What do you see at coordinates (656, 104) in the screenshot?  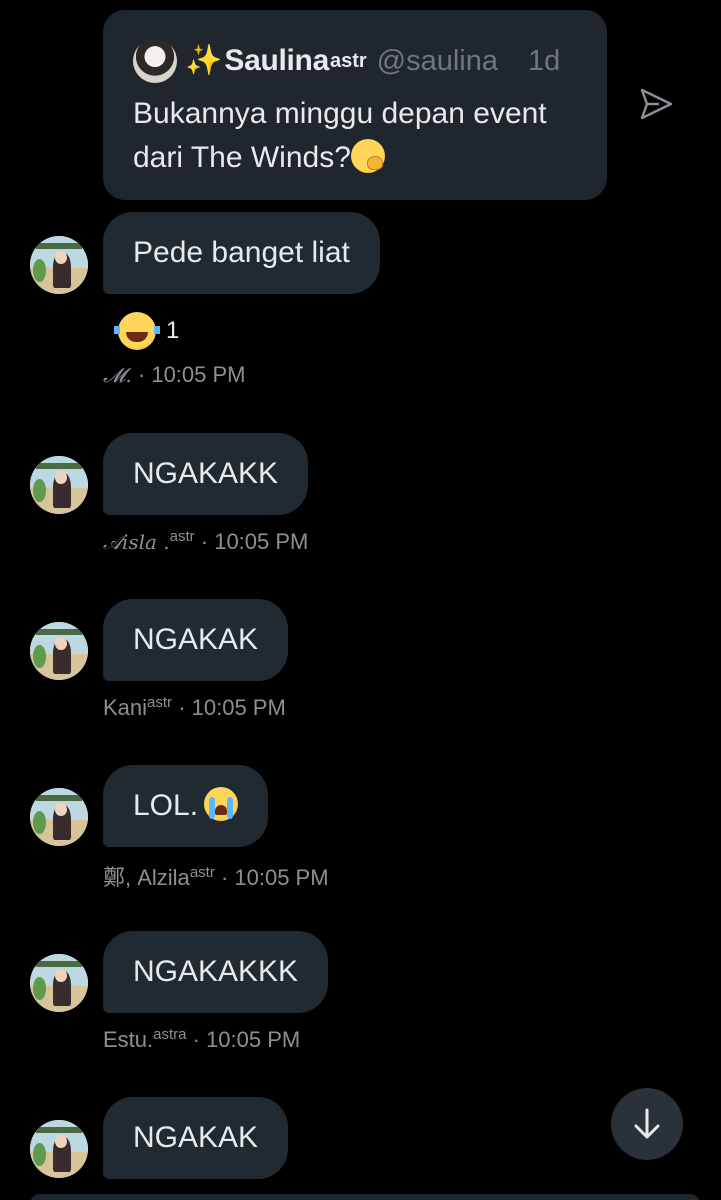 I see `share-send-icon` at bounding box center [656, 104].